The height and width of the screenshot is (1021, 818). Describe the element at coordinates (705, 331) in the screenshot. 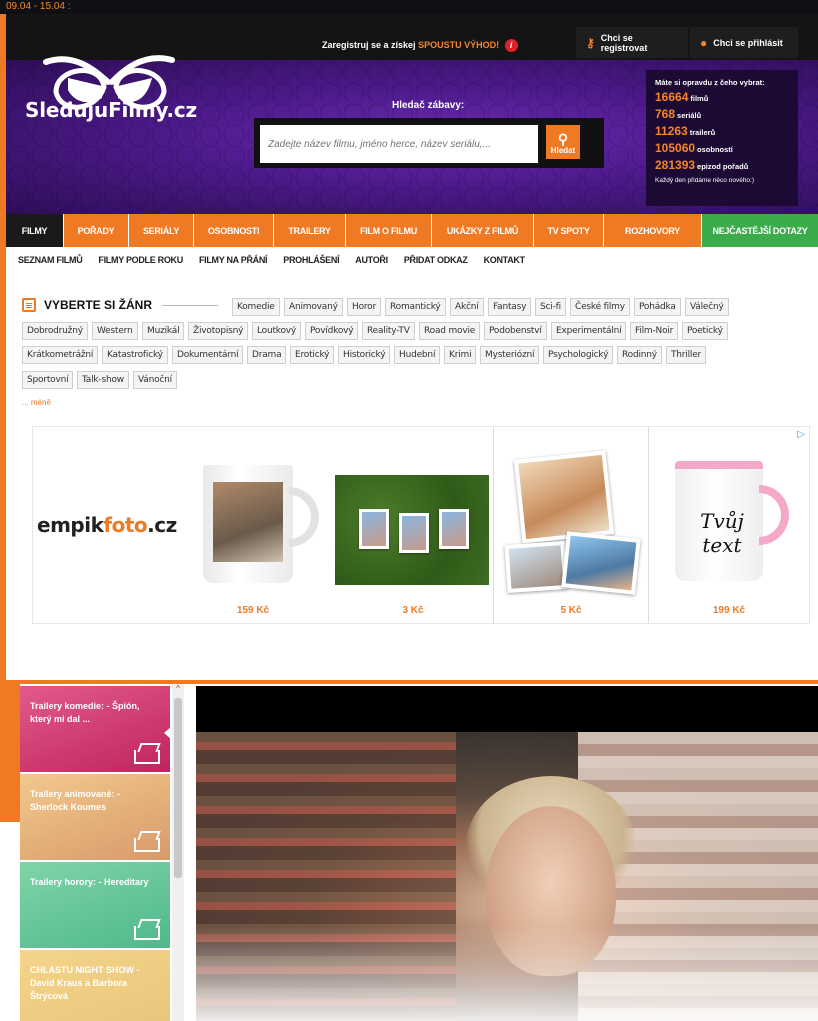

I see `genre-chip: Poetický` at that location.